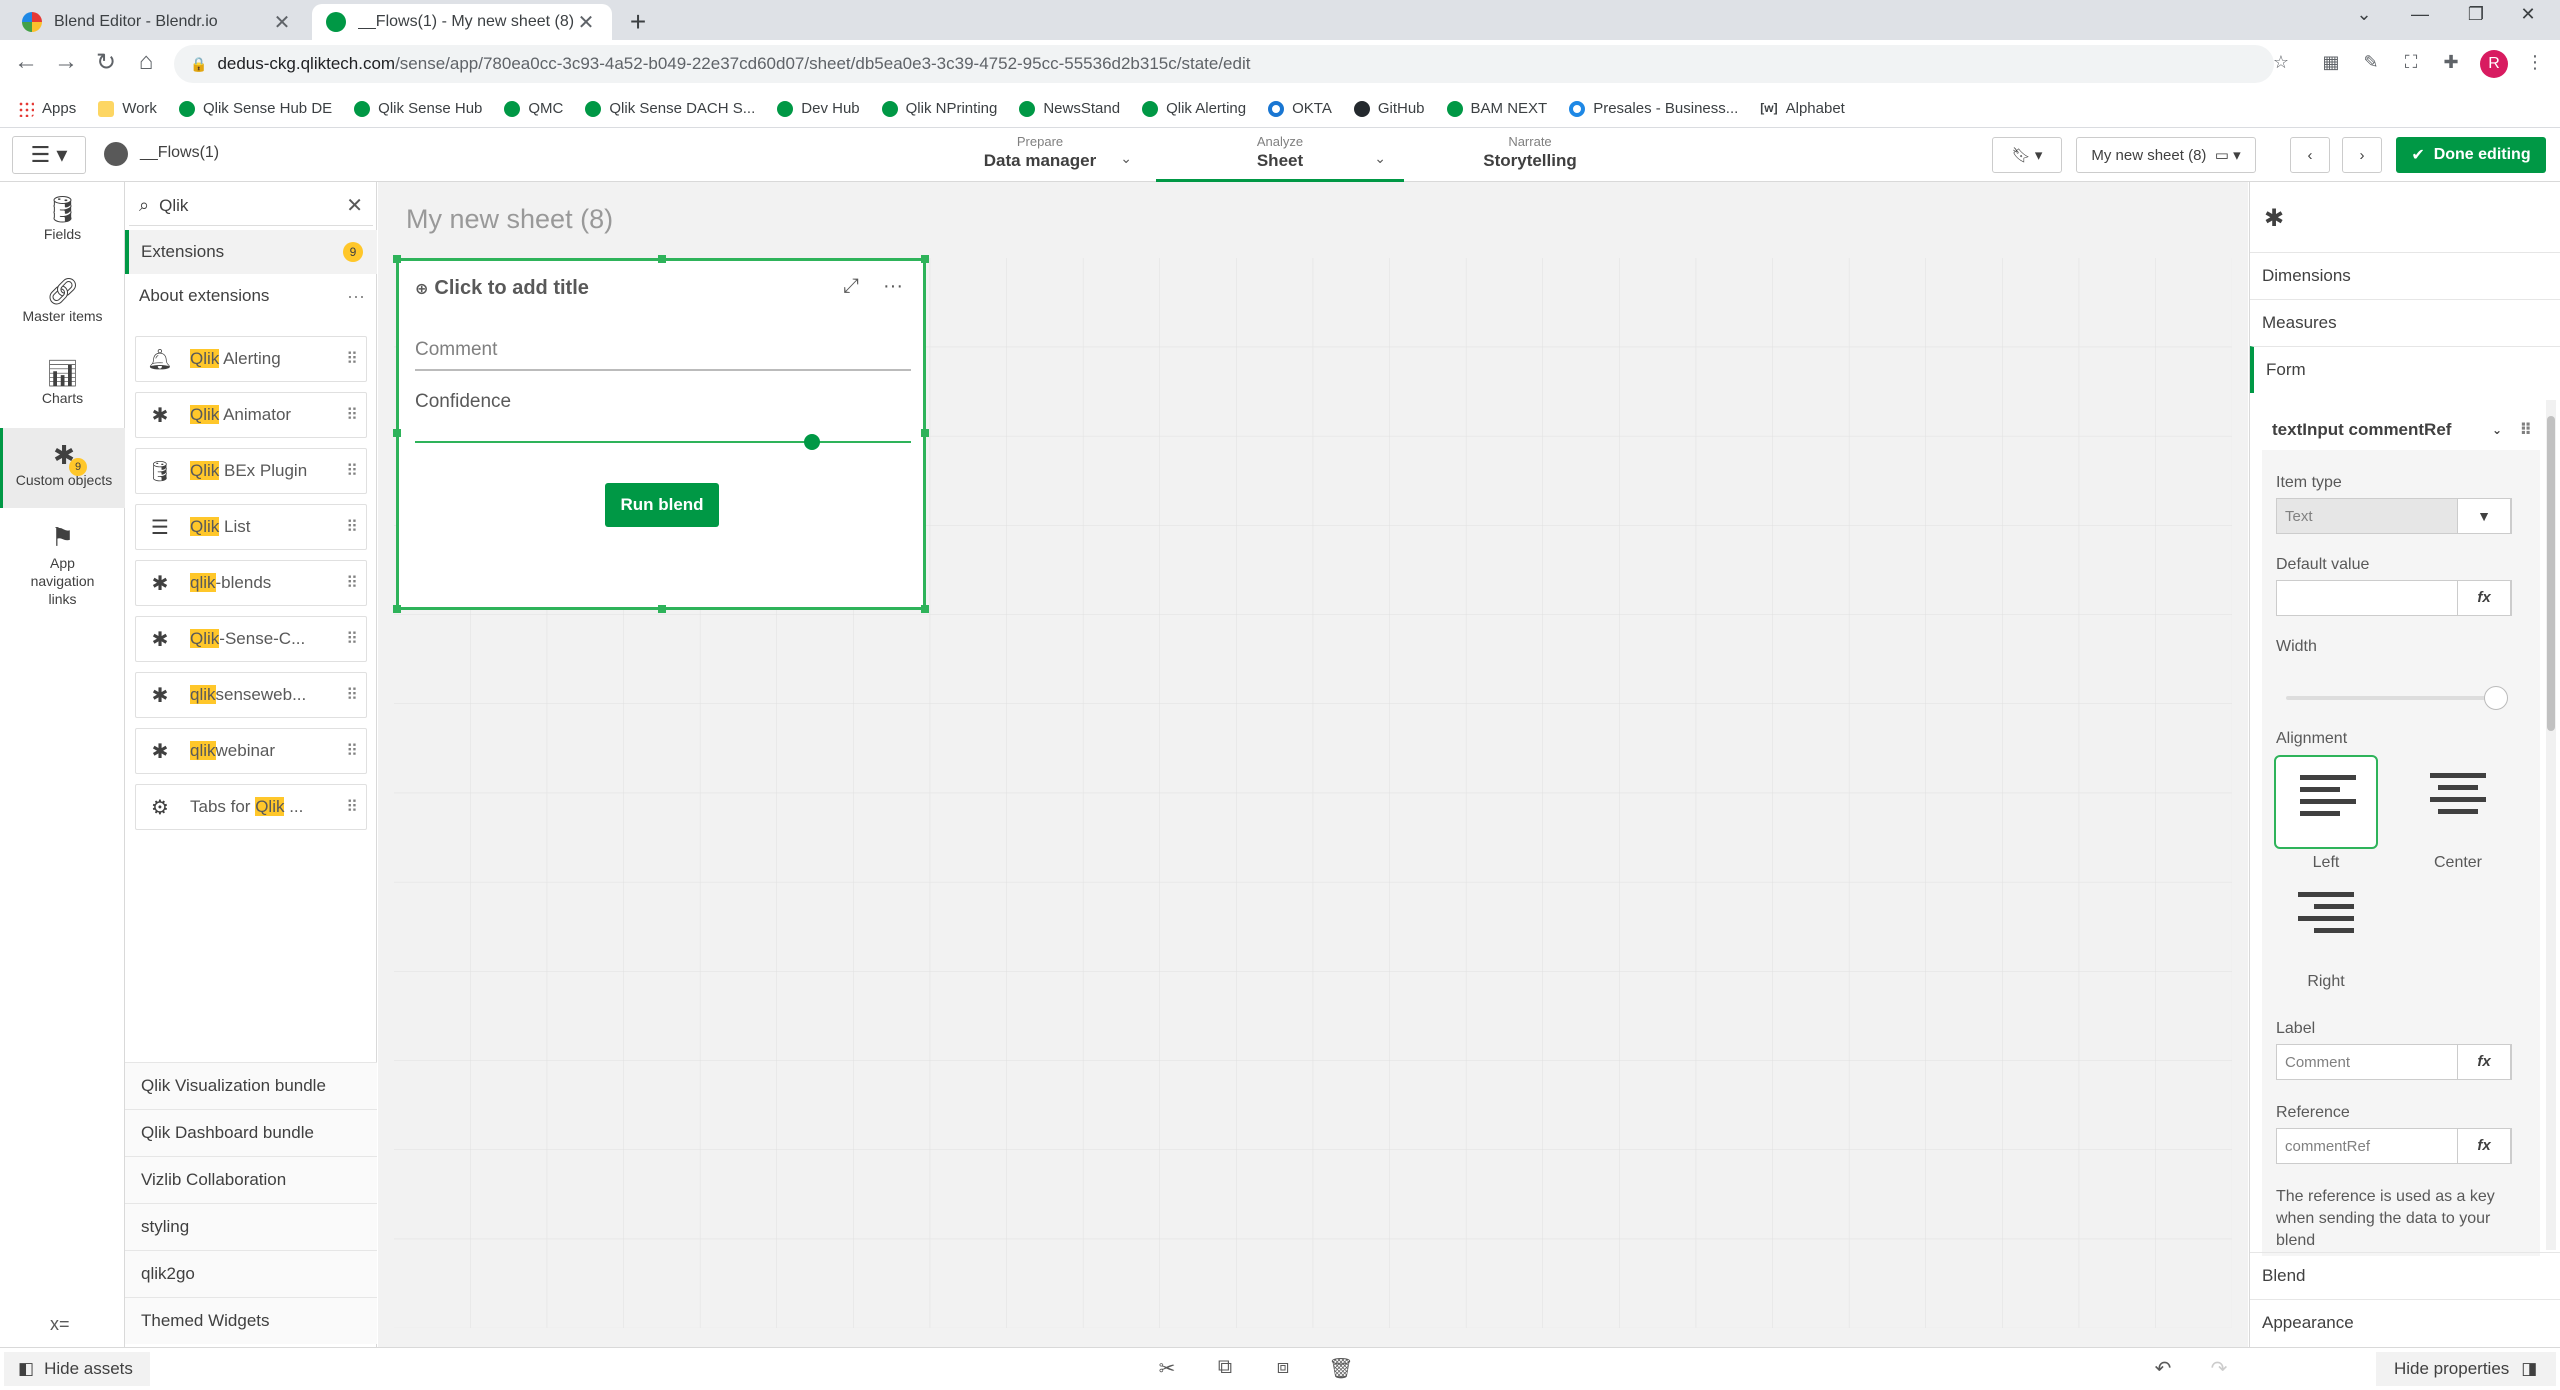 Image resolution: width=2560 pixels, height=1390 pixels. Describe the element at coordinates (2394, 1146) in the screenshot. I see `reference-input: commentRef fx` at that location.